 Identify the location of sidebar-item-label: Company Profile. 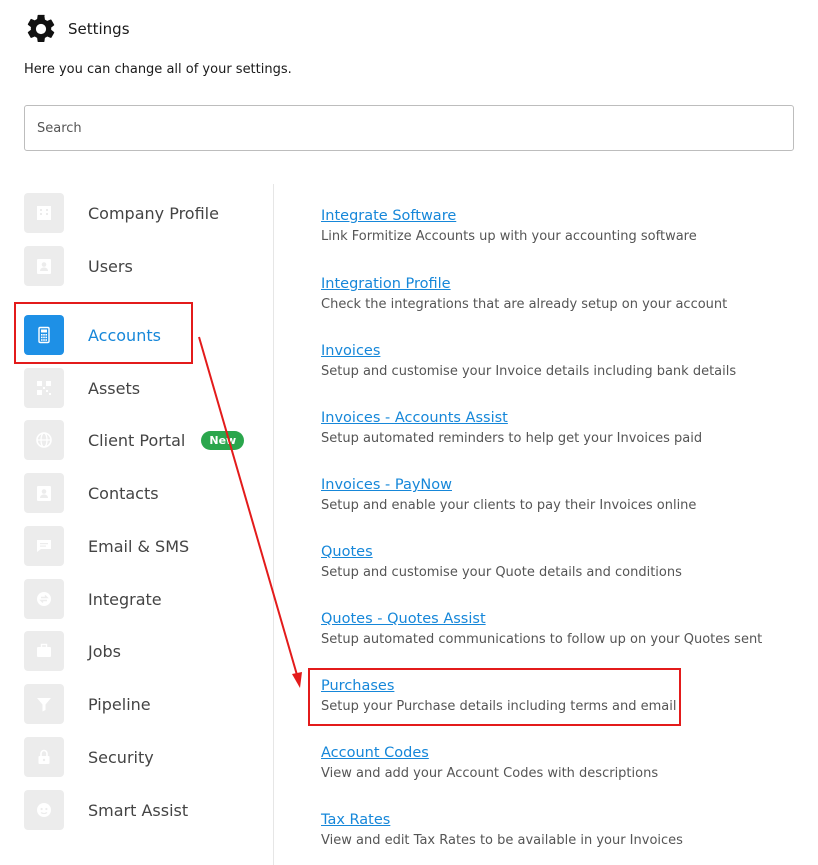
(153, 213).